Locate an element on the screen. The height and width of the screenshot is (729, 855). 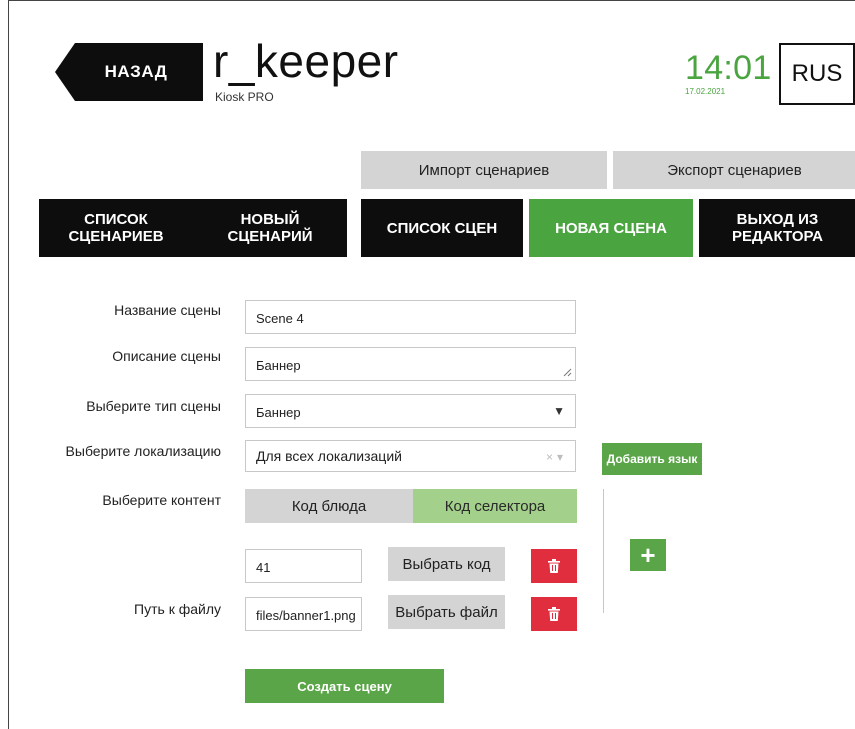
tab-scene-list: СПИСОК СЦЕН is located at coordinates (442, 228).